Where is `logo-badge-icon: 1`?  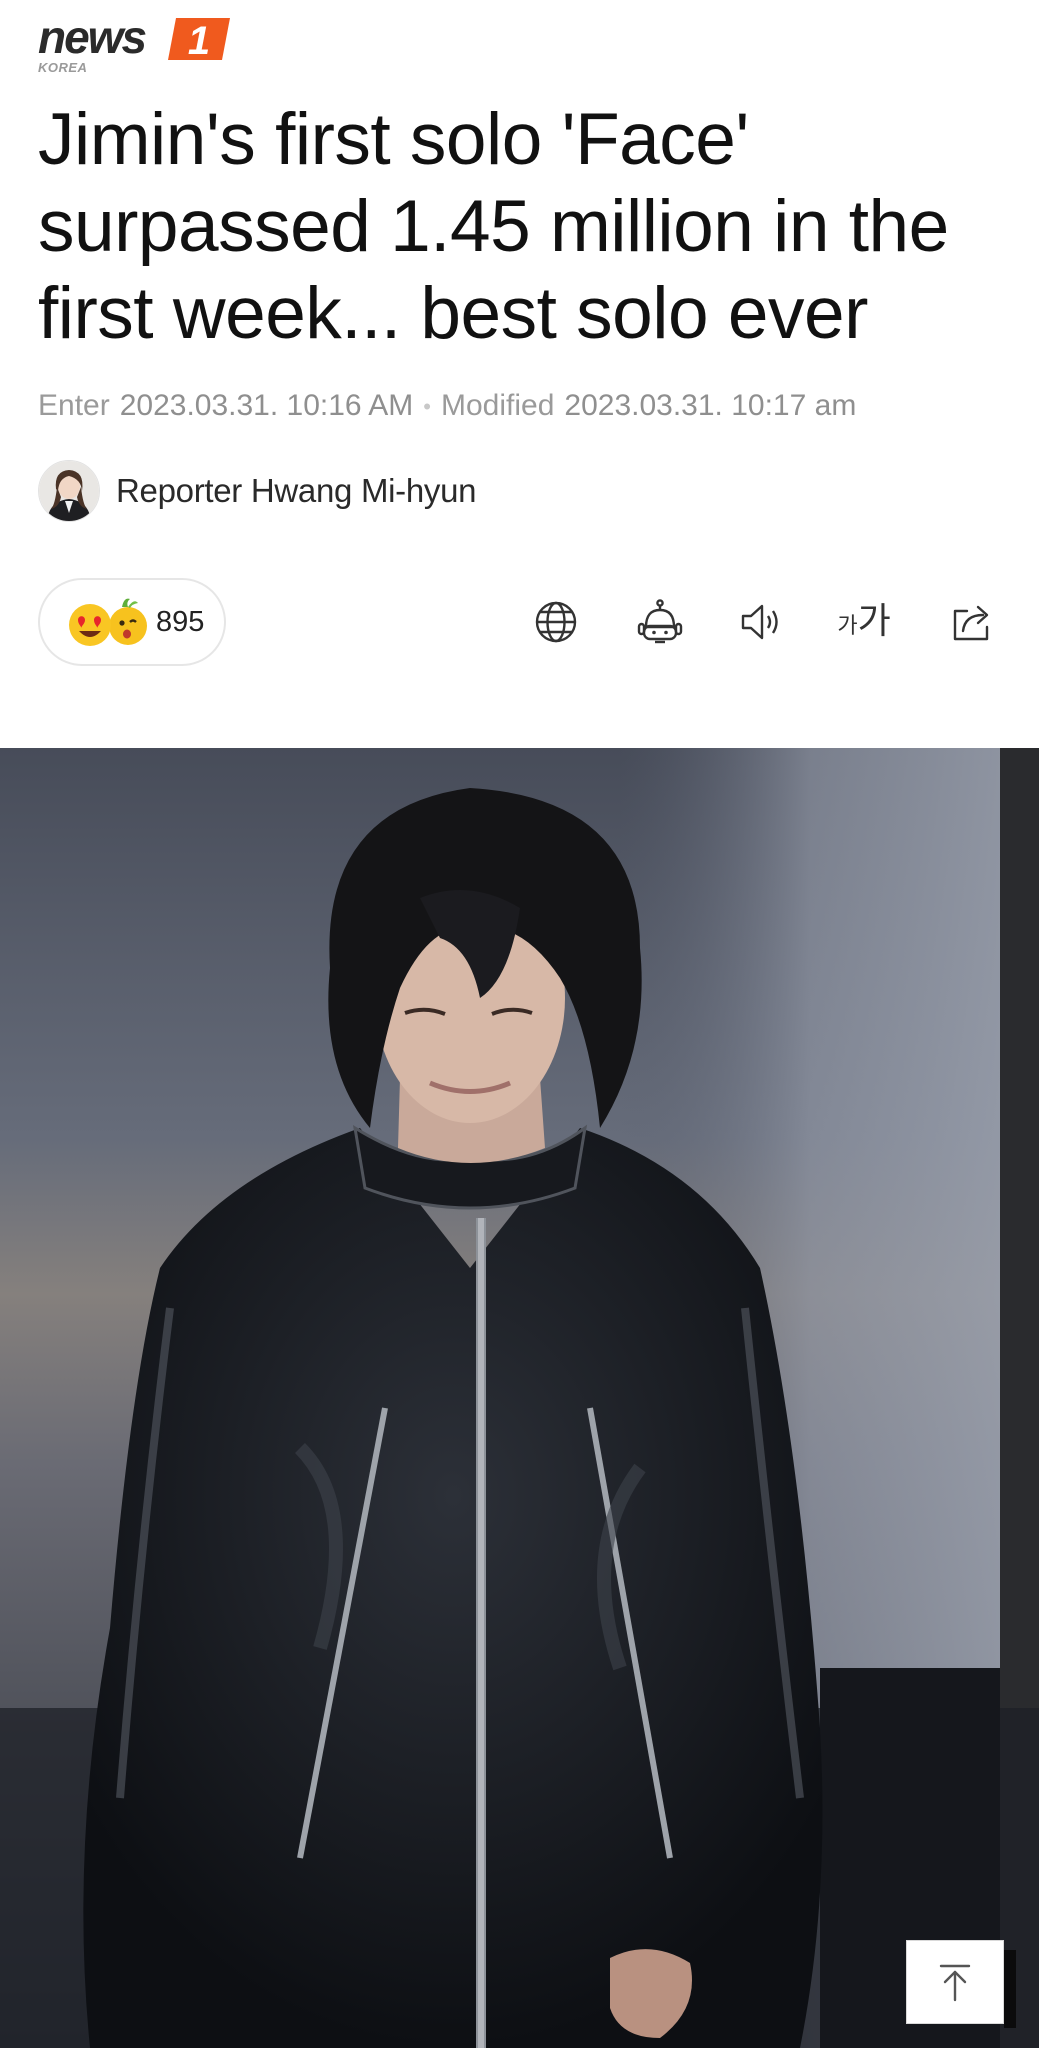 logo-badge-icon: 1 is located at coordinates (199, 40).